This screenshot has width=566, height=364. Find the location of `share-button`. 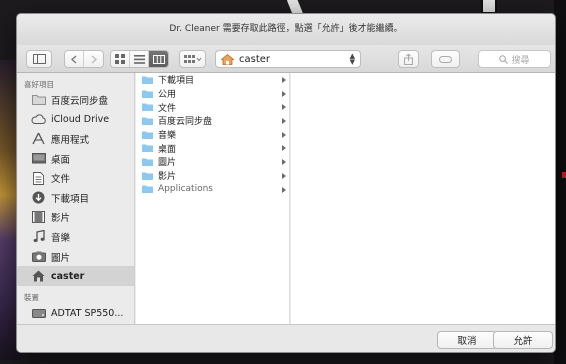

share-button is located at coordinates (408, 59).